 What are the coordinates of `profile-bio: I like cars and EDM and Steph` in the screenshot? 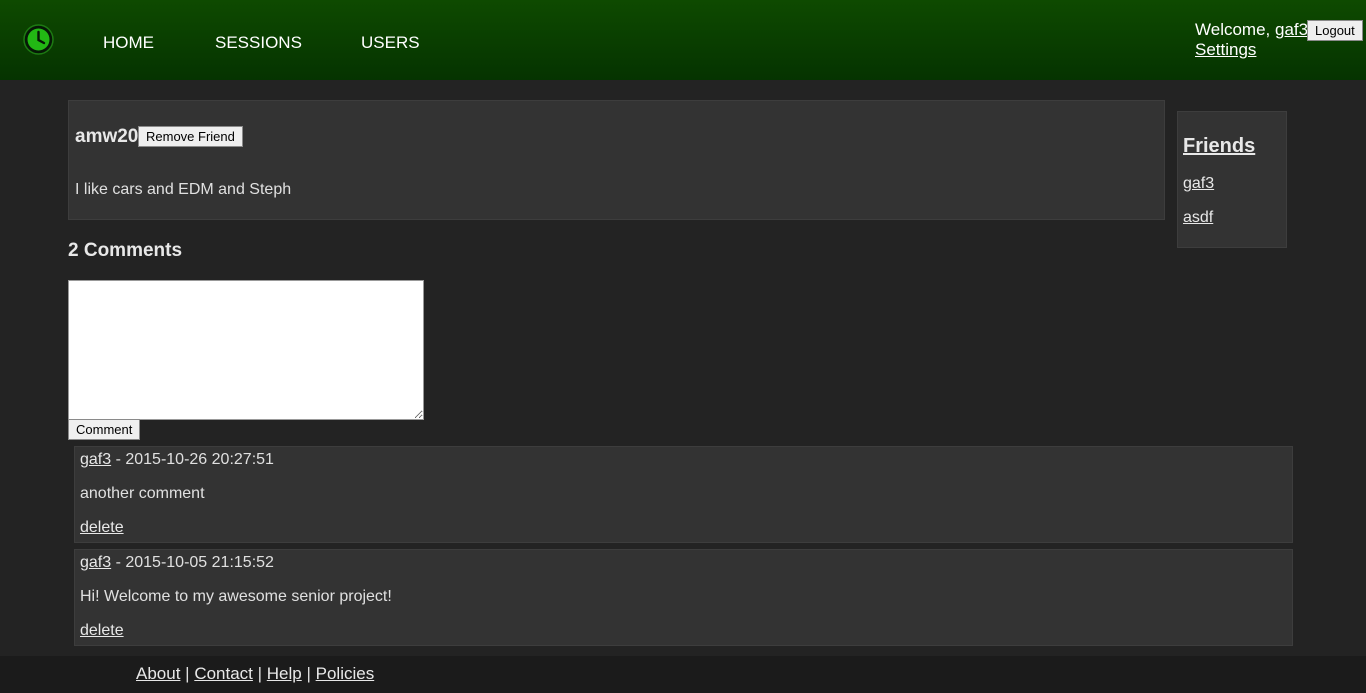 It's located at (183, 189).